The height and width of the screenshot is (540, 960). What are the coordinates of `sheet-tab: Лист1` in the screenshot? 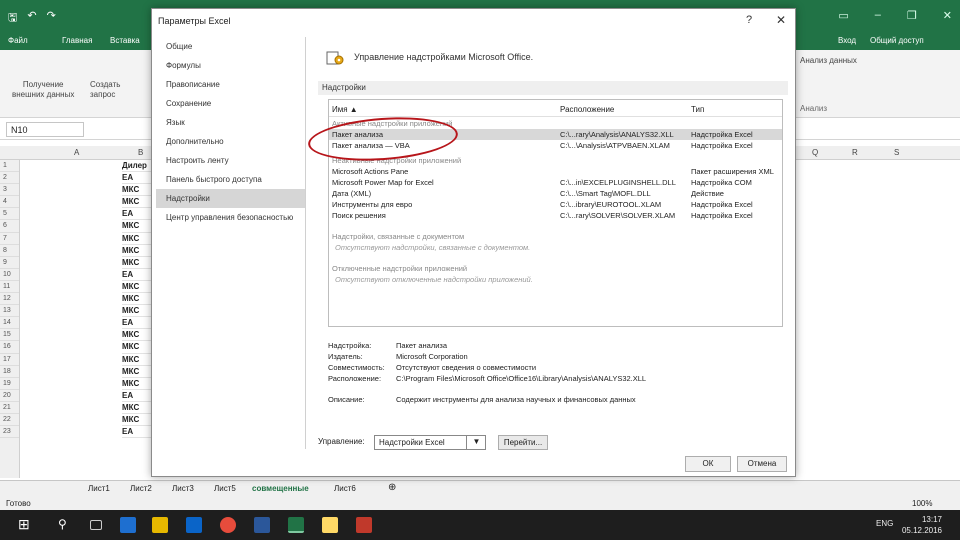 It's located at (99, 488).